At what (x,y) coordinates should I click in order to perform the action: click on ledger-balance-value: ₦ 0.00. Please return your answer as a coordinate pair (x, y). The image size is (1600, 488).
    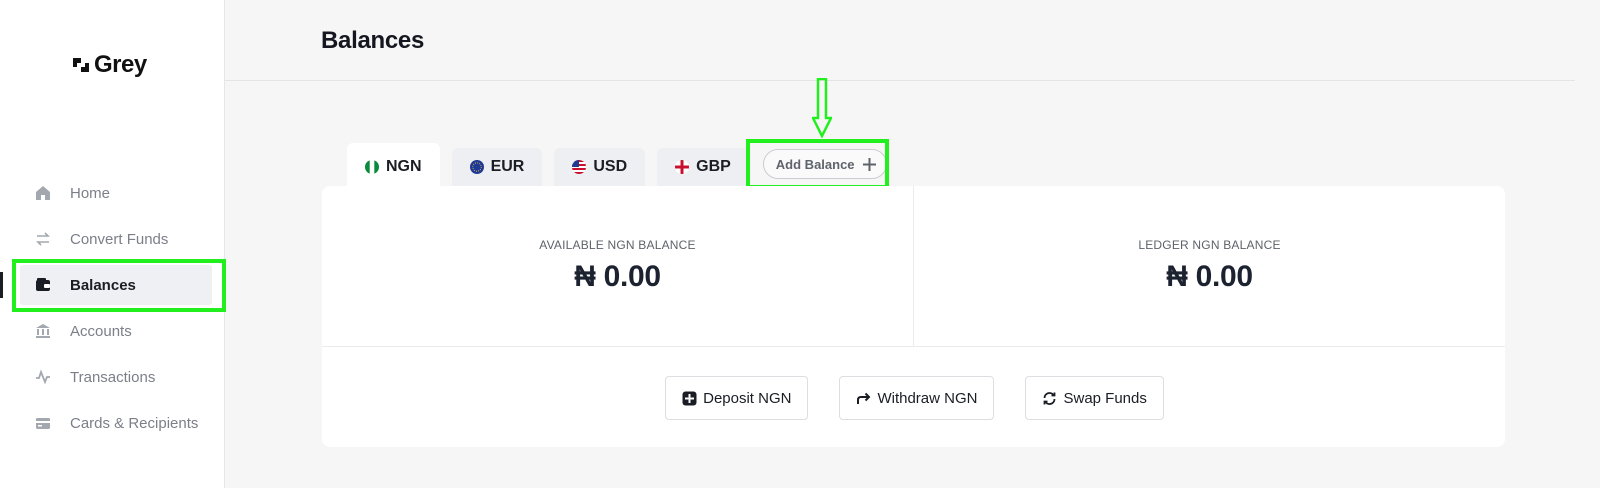
    Looking at the image, I should click on (1209, 276).